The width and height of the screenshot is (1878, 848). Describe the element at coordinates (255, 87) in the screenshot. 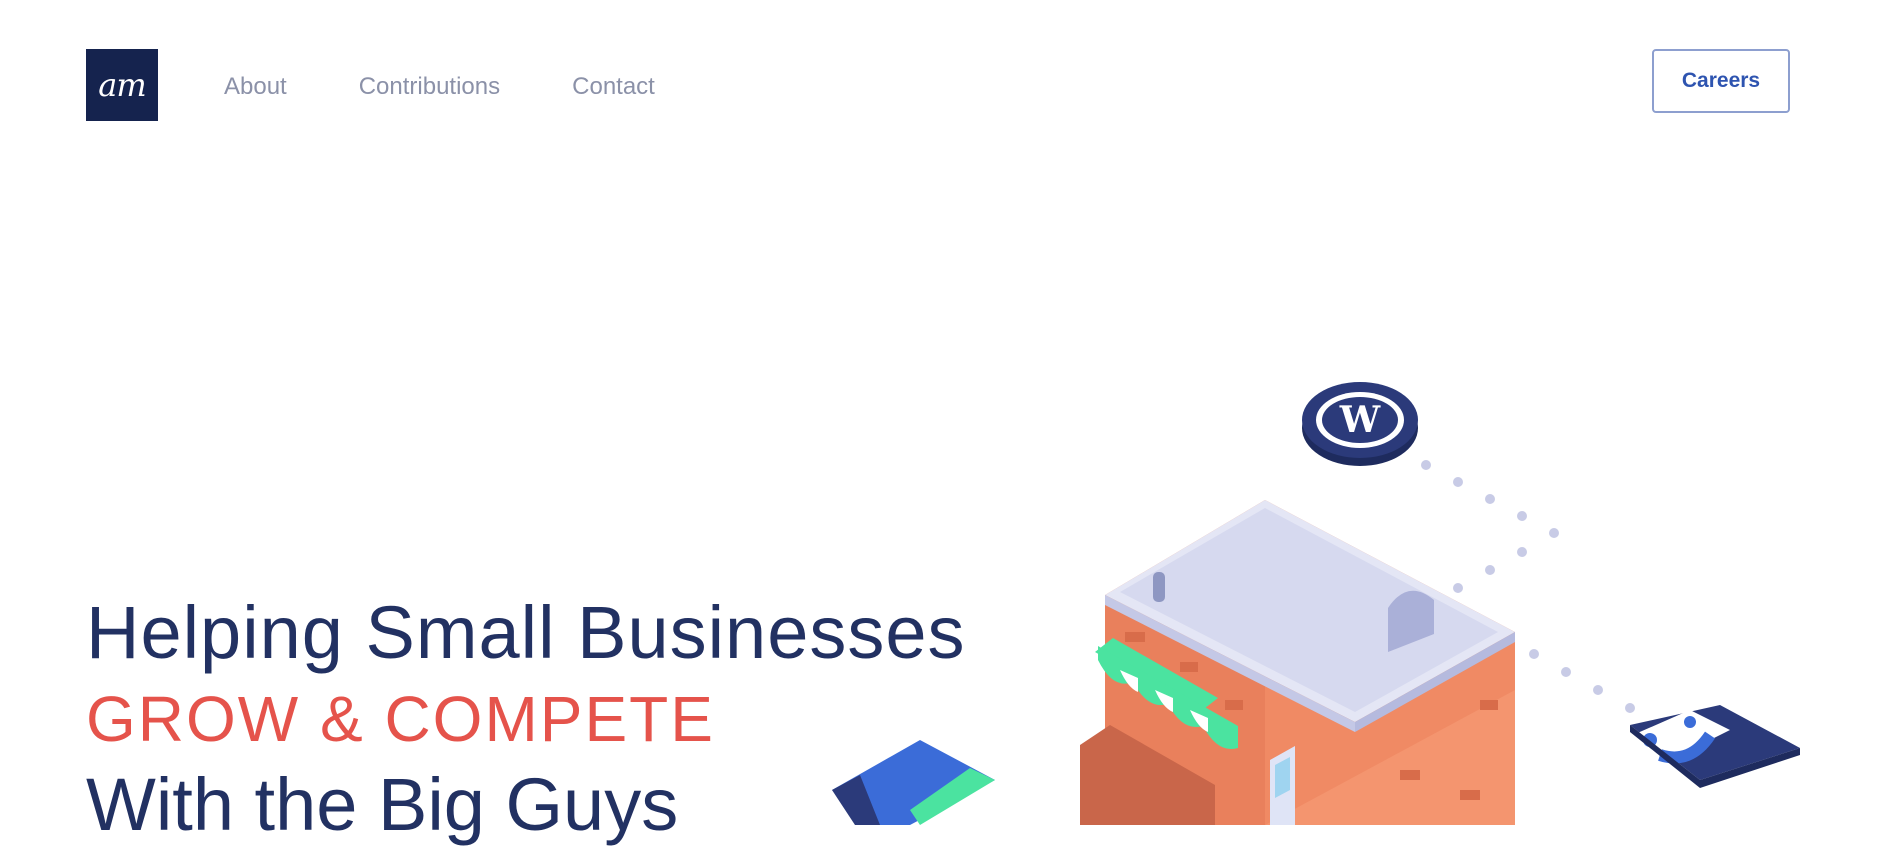

I see `nav-about: About` at that location.